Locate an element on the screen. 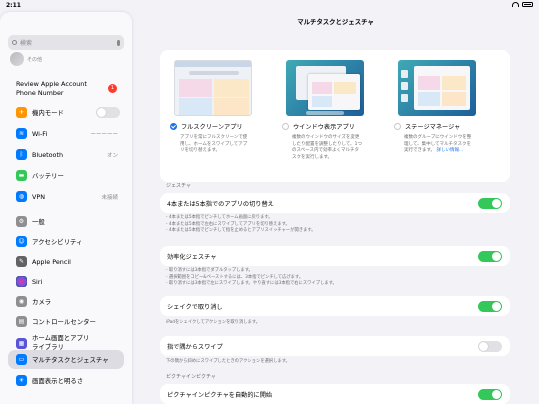 The image size is (539, 404). shake-group: シェイクで取り消し is located at coordinates (335, 306).